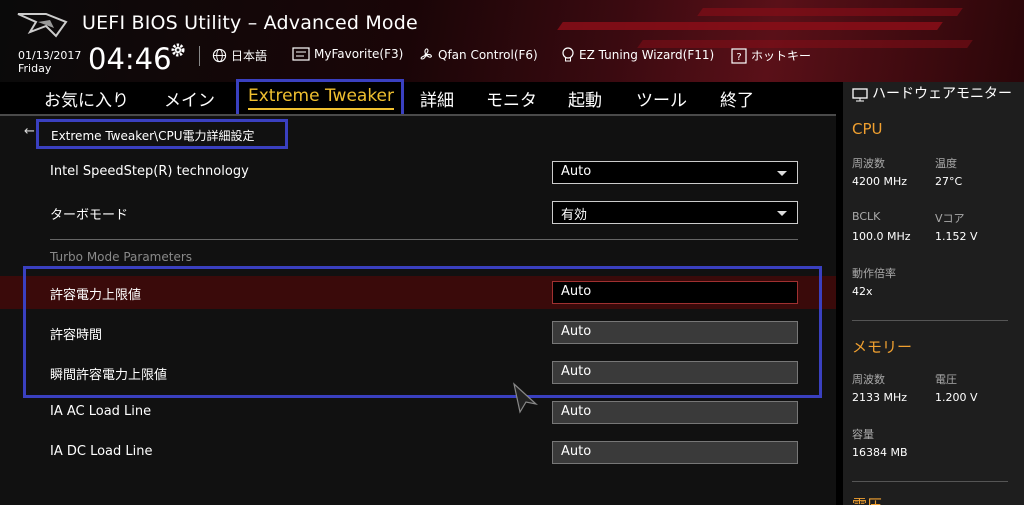 This screenshot has width=1024, height=505. I want to click on globe-icon, so click(219, 55).